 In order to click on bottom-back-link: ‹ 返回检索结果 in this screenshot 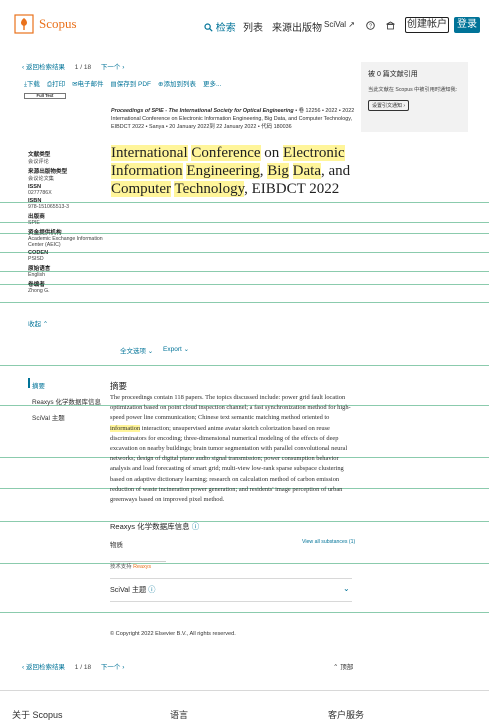, I will do `click(43, 667)`.